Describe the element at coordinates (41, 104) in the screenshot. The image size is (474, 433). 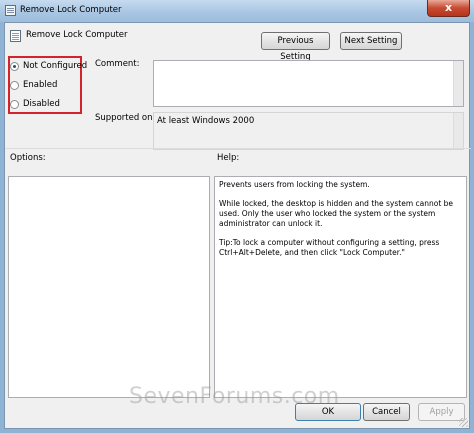
I see `radio-label: Disabled` at that location.